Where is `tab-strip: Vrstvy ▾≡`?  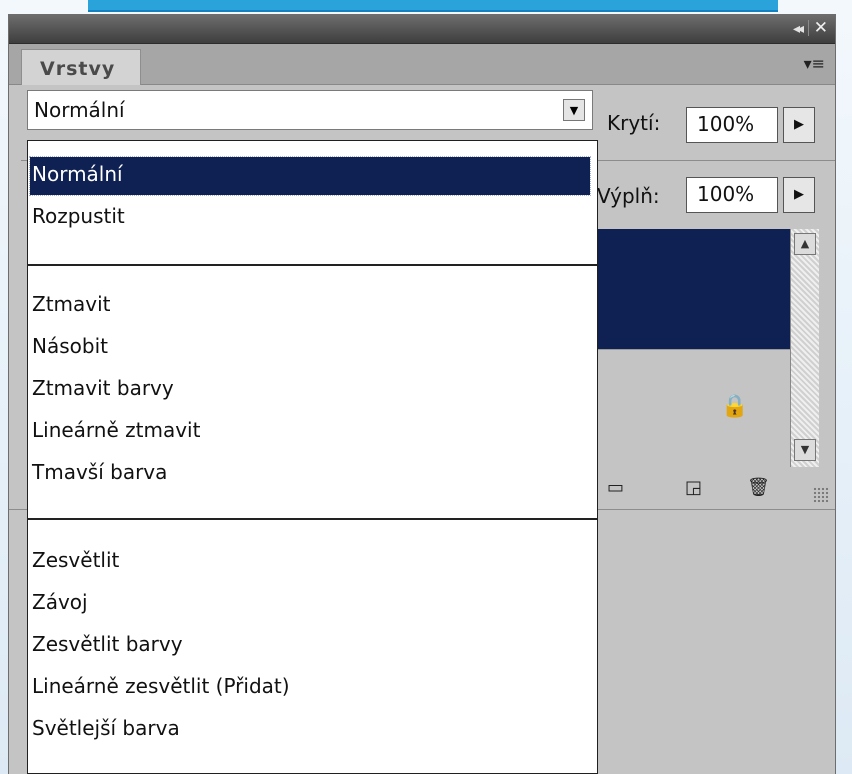 tab-strip: Vrstvy ▾≡ is located at coordinates (422, 64).